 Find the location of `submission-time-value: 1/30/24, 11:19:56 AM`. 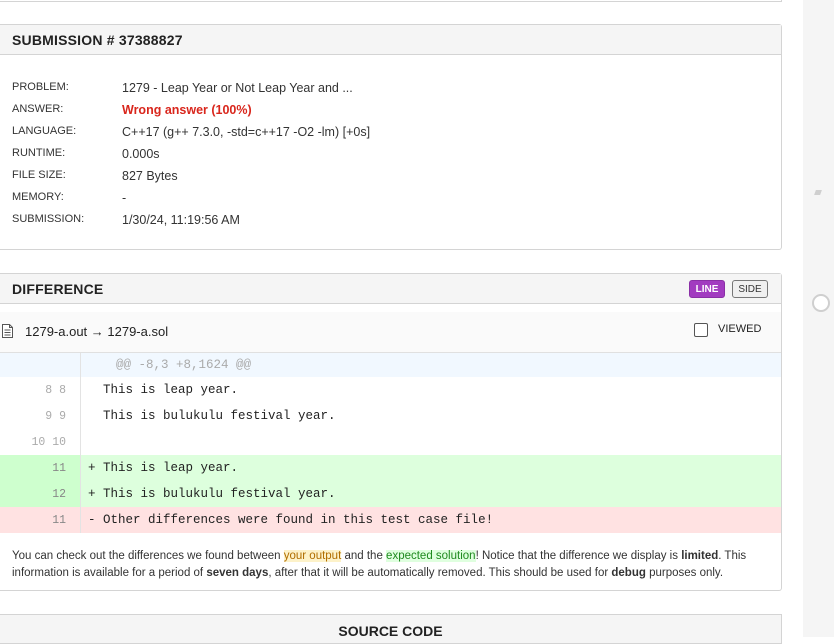

submission-time-value: 1/30/24, 11:19:56 AM is located at coordinates (181, 220).